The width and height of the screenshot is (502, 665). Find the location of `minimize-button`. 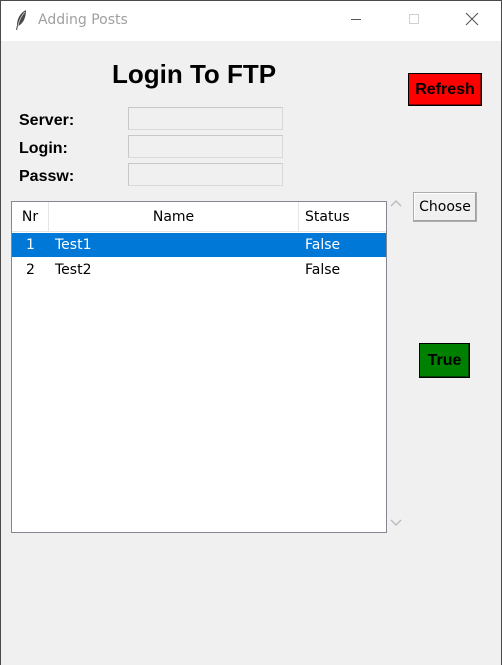

minimize-button is located at coordinates (356, 21).